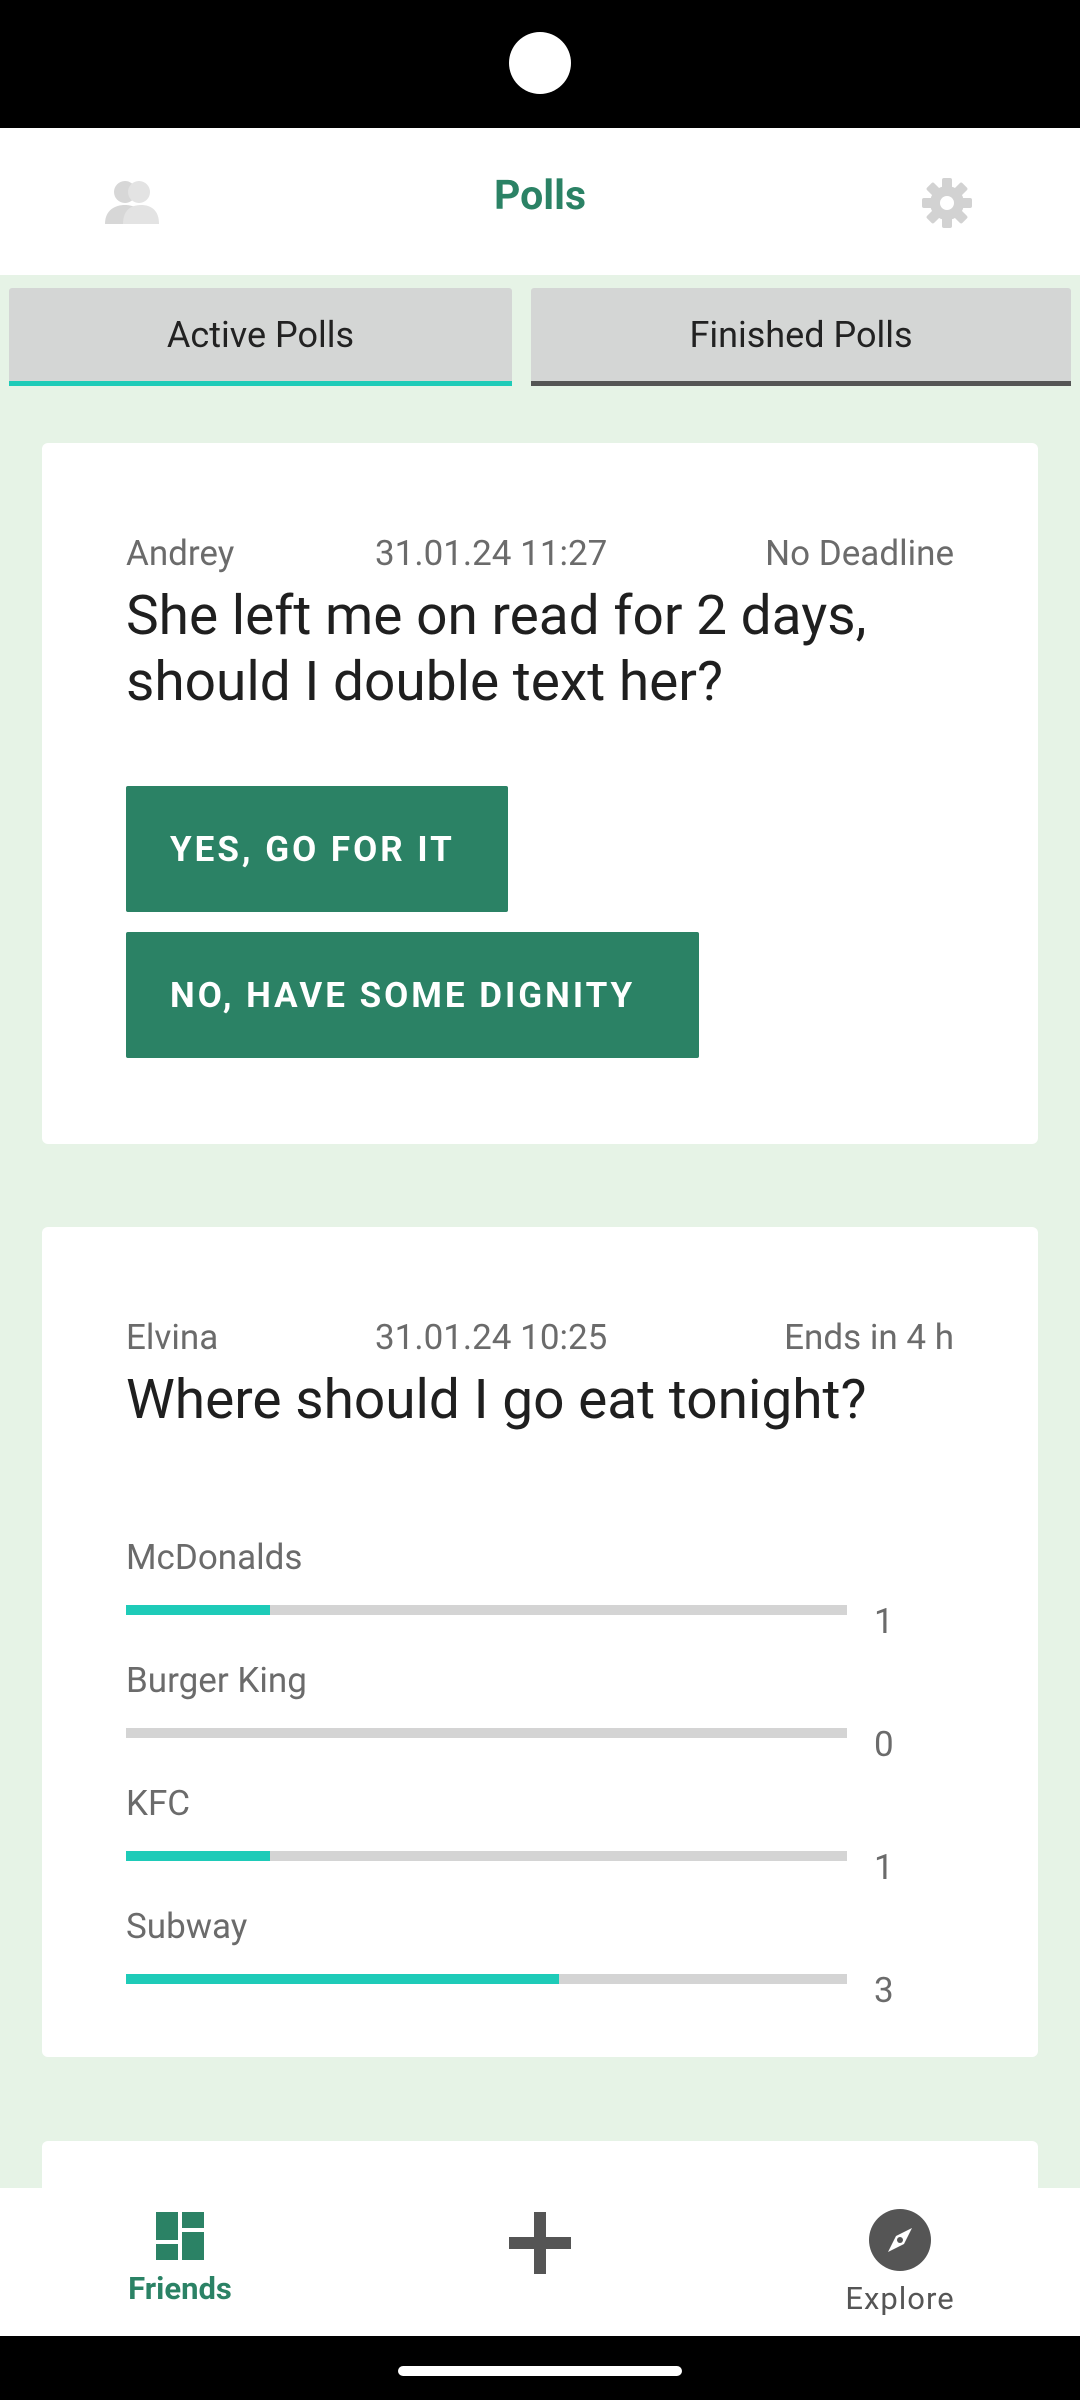 The height and width of the screenshot is (2400, 1080). Describe the element at coordinates (900, 2240) in the screenshot. I see `compass-icon` at that location.